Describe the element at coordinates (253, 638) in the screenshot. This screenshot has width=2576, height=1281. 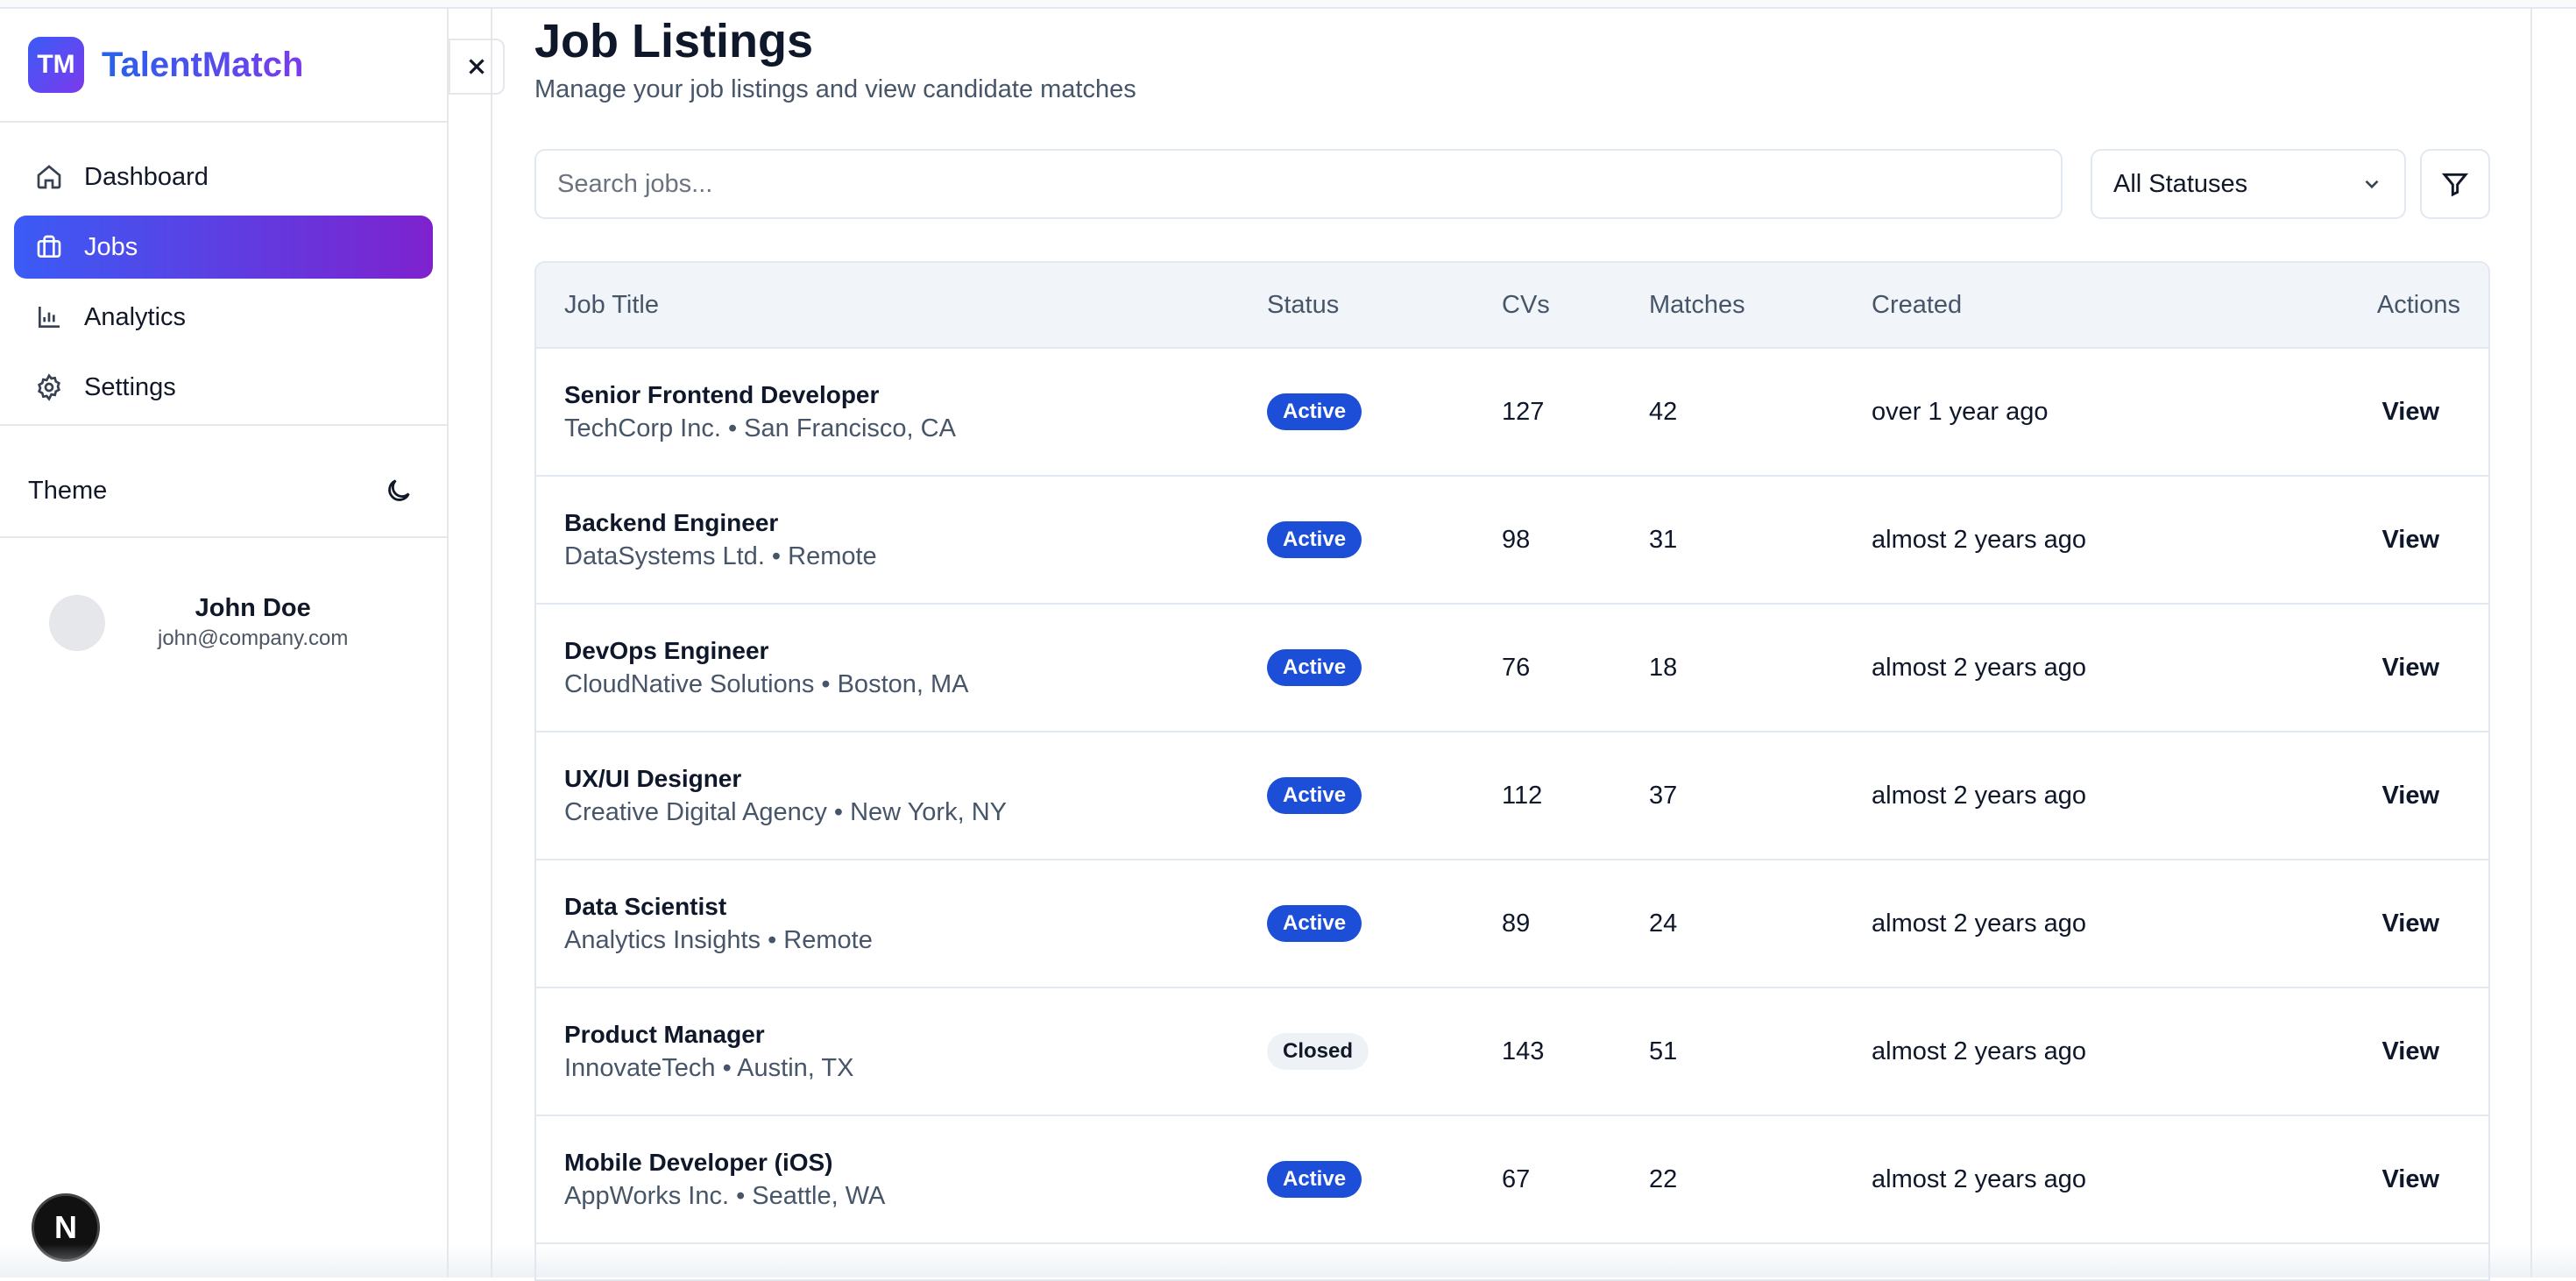
I see `user-email: john@company.com` at that location.